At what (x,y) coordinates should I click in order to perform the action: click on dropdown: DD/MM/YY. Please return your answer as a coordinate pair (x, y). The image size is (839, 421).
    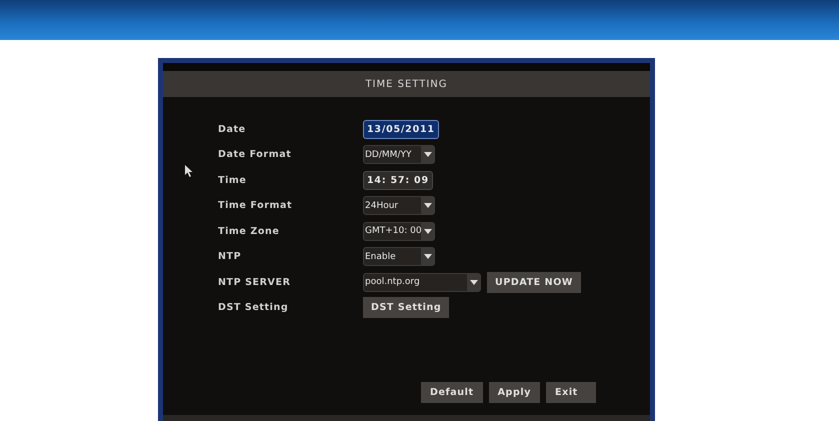
    Looking at the image, I should click on (399, 154).